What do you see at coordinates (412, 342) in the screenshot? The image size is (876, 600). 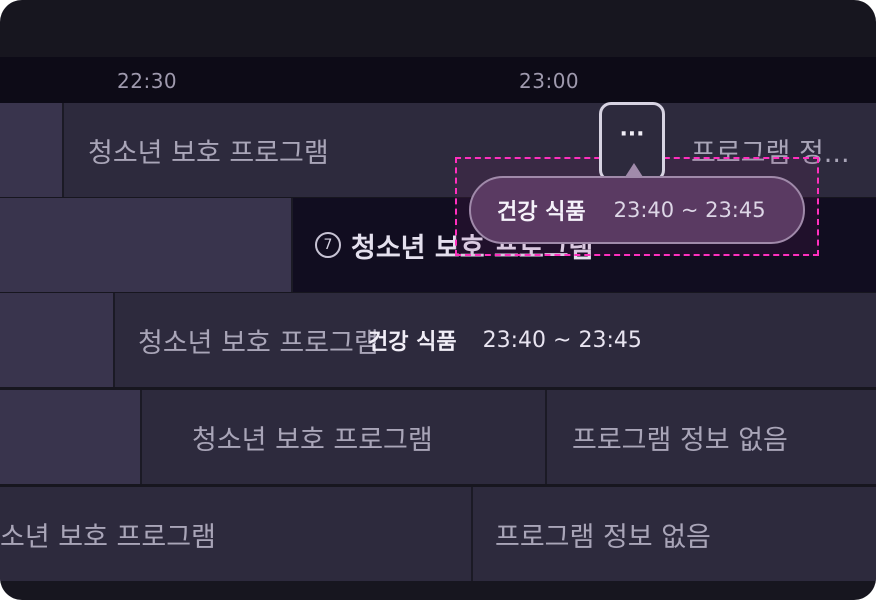 I see `overlay-program-name: 건강 식품` at bounding box center [412, 342].